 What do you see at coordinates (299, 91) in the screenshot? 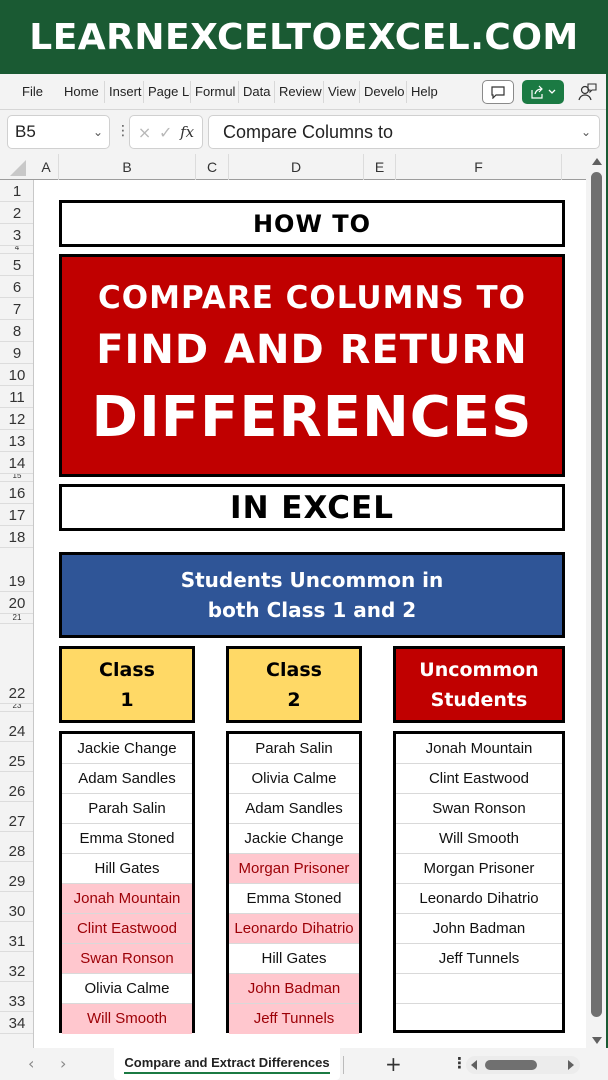
I see `tab-review: Review` at bounding box center [299, 91].